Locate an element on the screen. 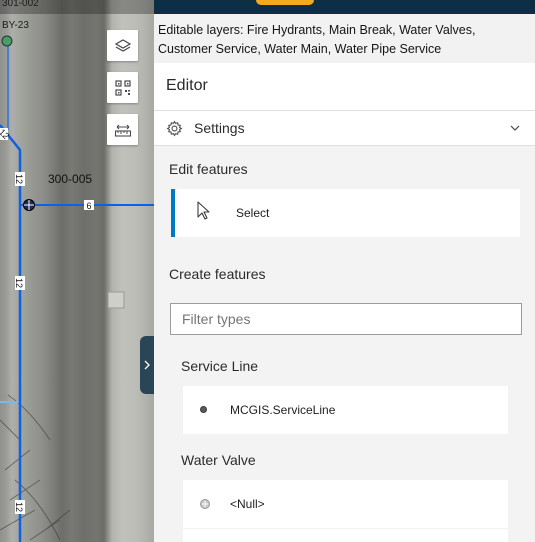 Image resolution: width=535 pixels, height=542 pixels. valve-symbol-icon is located at coordinates (205, 504).